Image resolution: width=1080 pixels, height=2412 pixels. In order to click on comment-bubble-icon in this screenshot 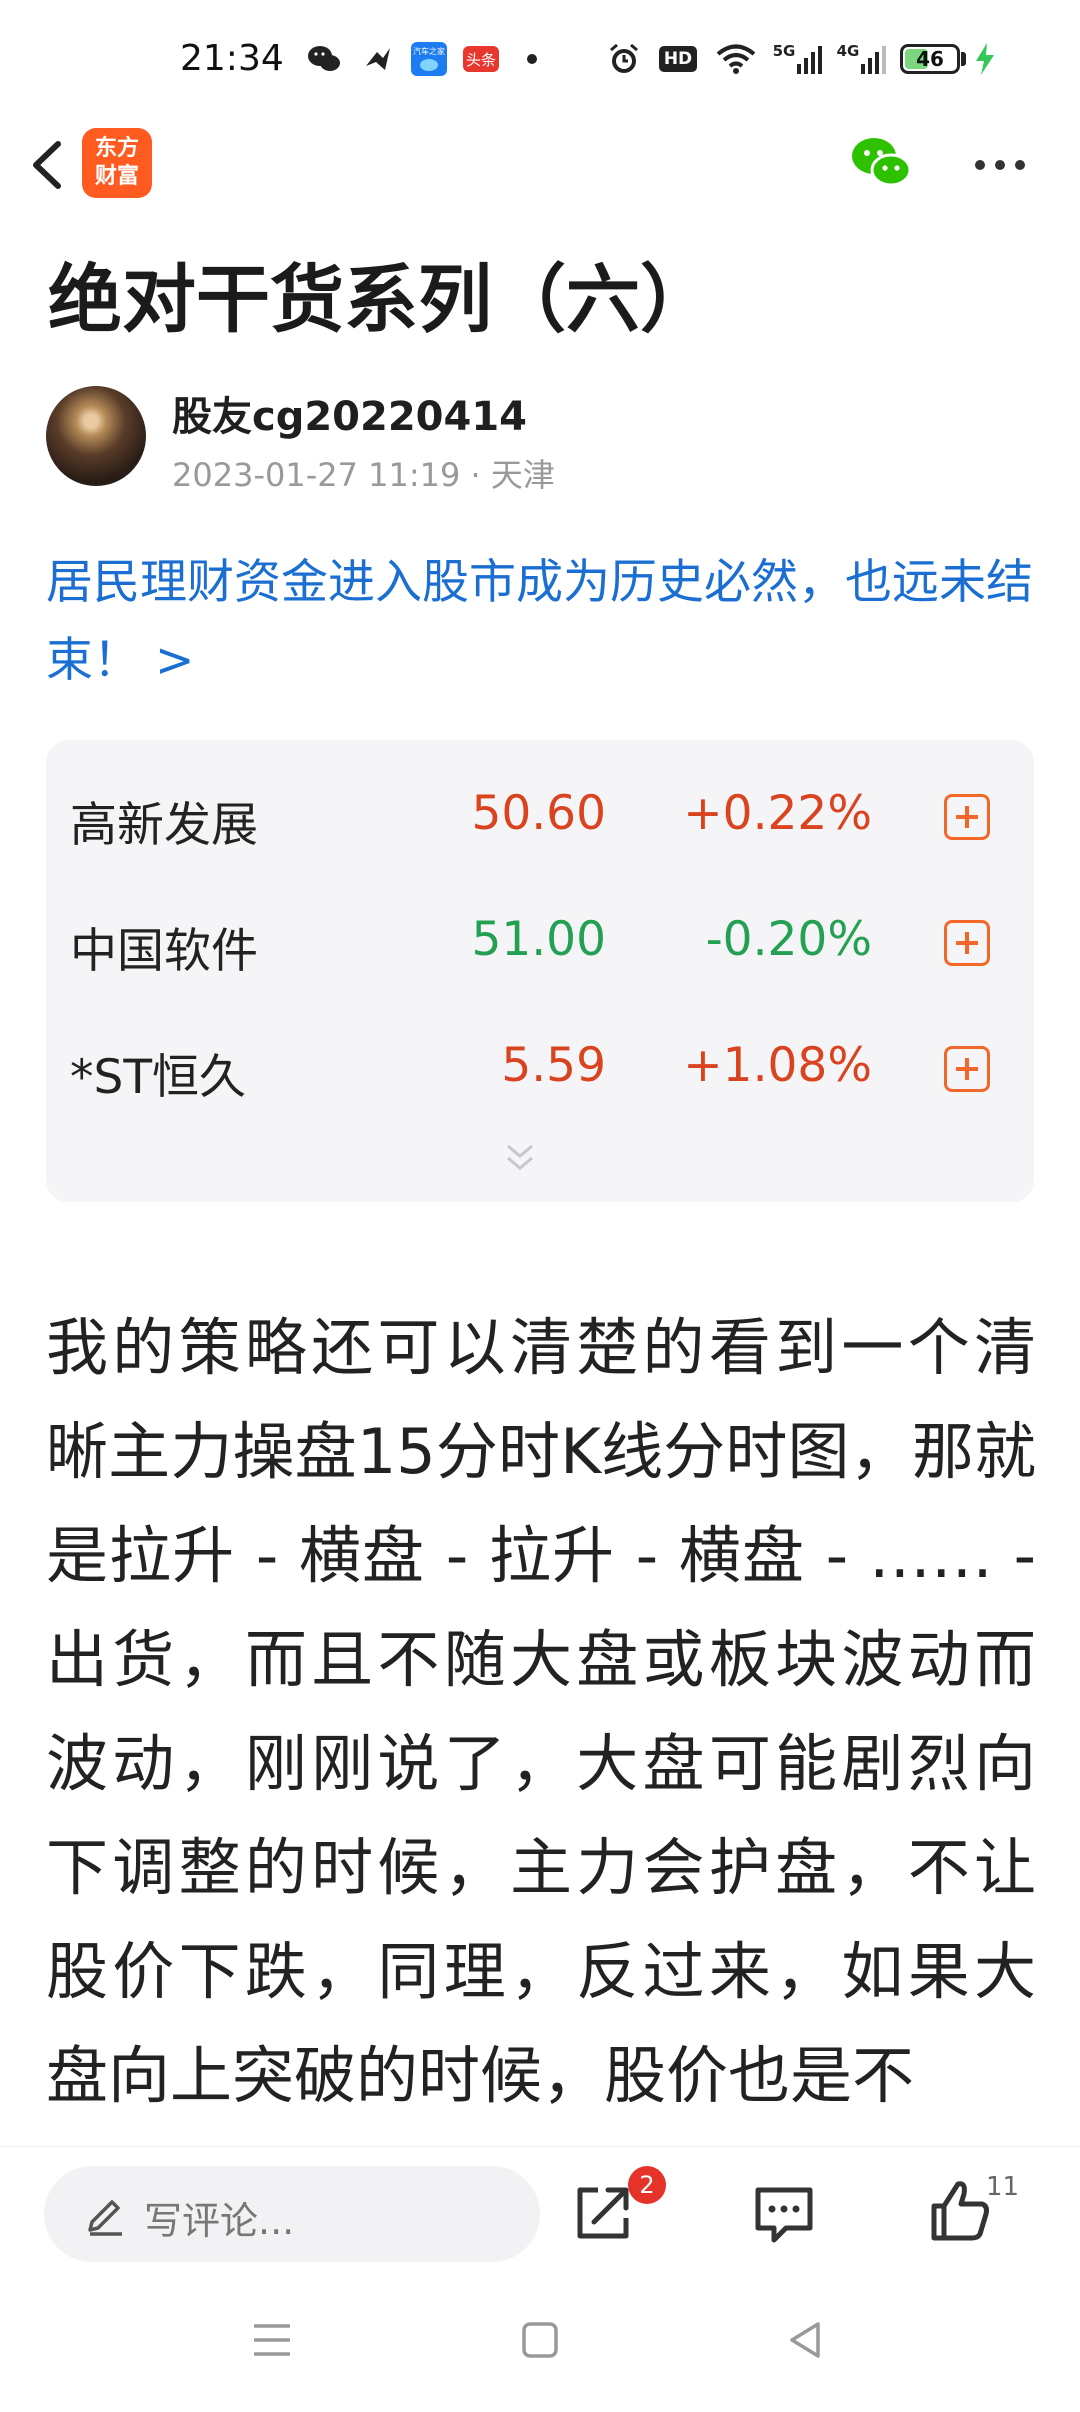, I will do `click(784, 2215)`.